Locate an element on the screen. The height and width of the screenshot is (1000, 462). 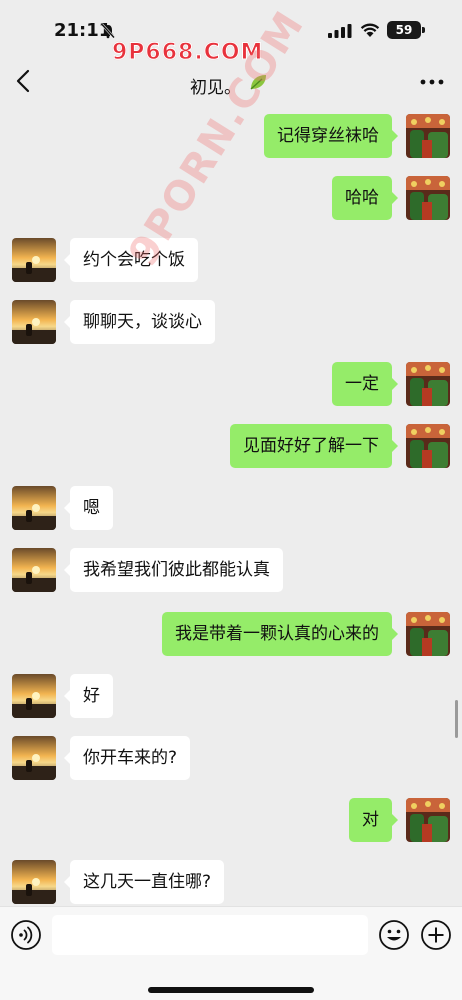
received-message-bubble: 这几天一直住哪? is located at coordinates (144, 882).